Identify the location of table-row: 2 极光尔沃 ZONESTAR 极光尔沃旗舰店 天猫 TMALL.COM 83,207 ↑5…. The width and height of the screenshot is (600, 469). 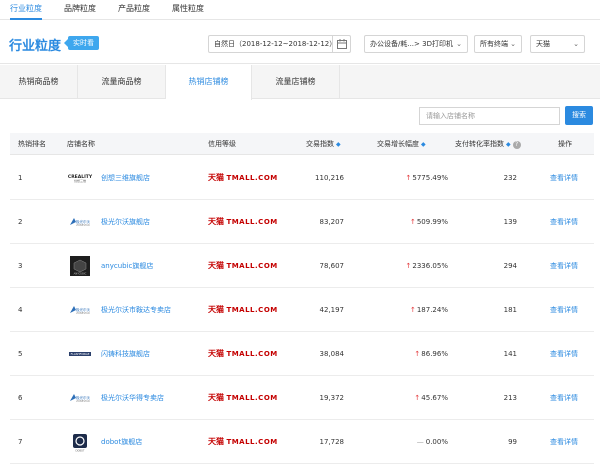
(302, 222).